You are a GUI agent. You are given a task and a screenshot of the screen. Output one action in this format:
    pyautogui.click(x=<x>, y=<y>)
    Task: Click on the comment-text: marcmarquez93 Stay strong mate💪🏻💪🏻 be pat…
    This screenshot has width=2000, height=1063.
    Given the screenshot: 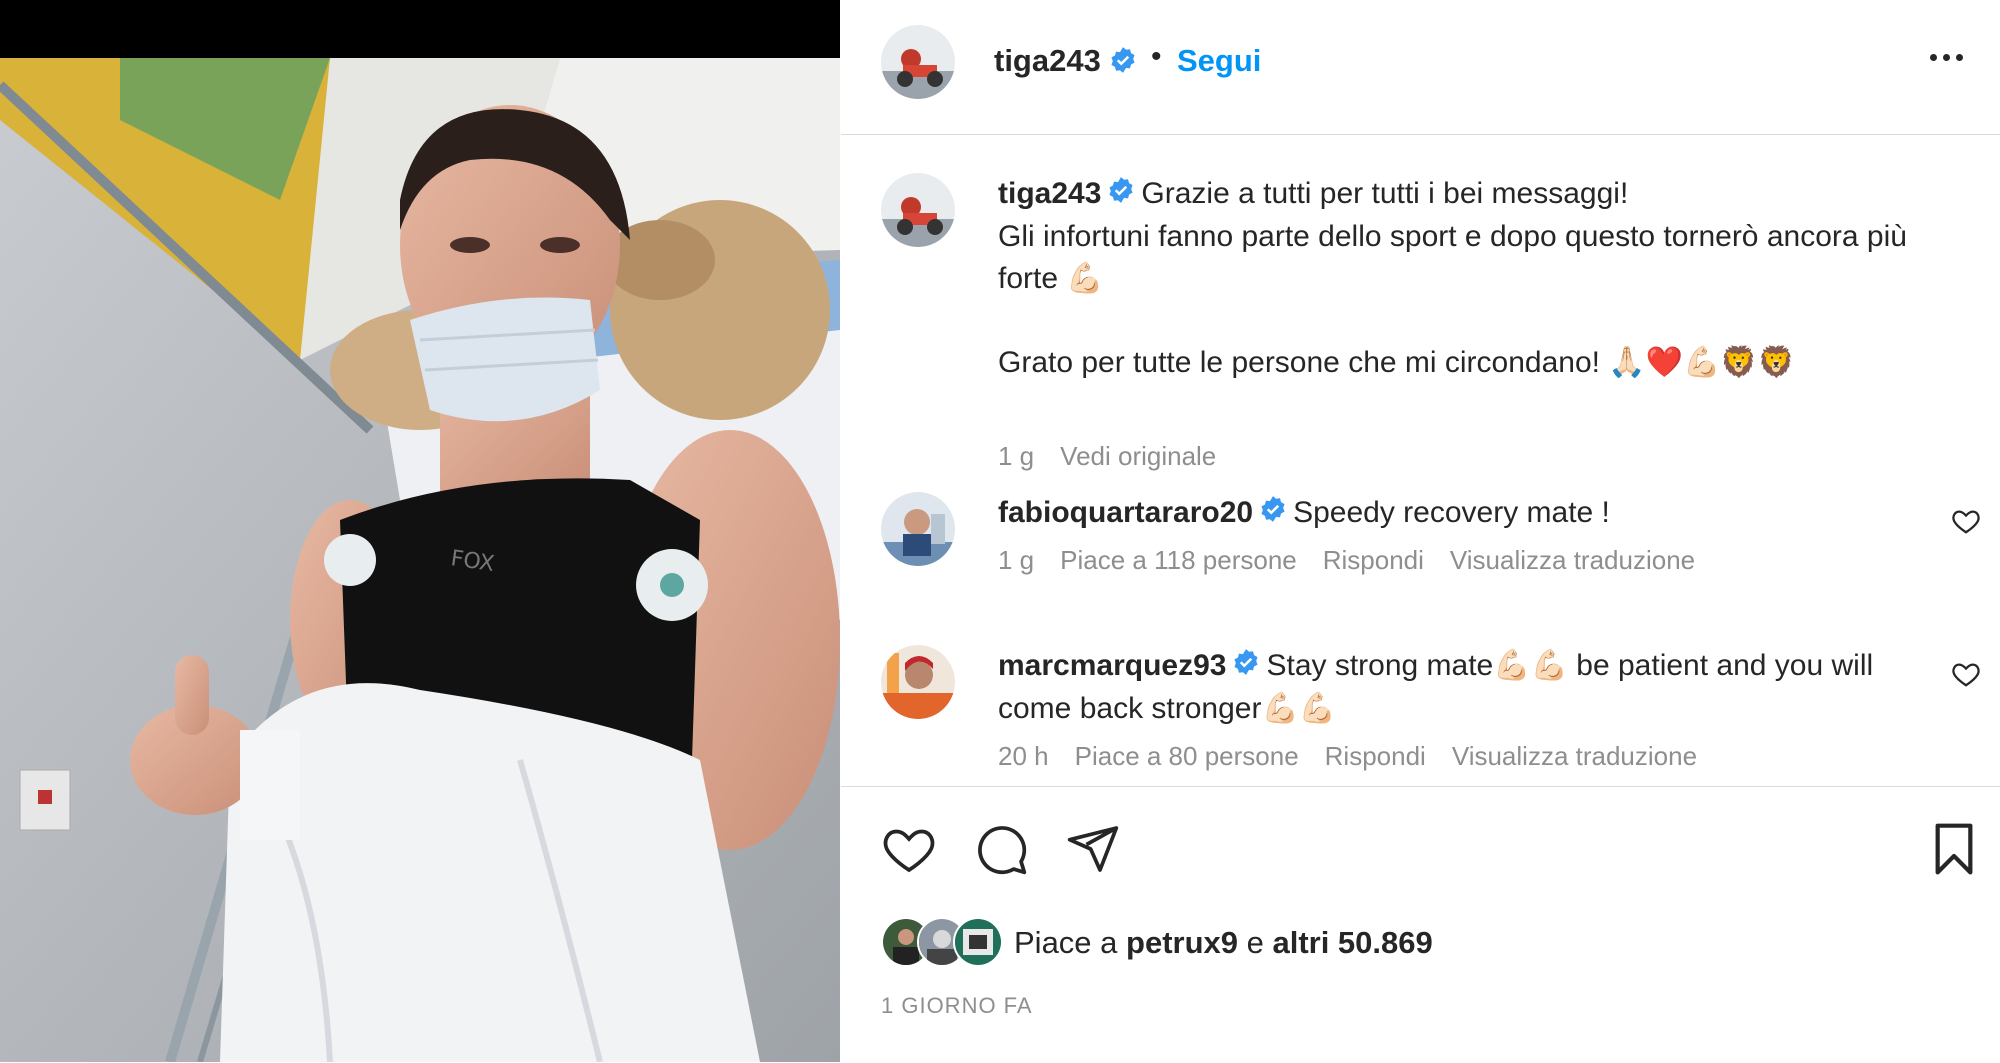 What is the action you would take?
    pyautogui.click(x=1468, y=687)
    